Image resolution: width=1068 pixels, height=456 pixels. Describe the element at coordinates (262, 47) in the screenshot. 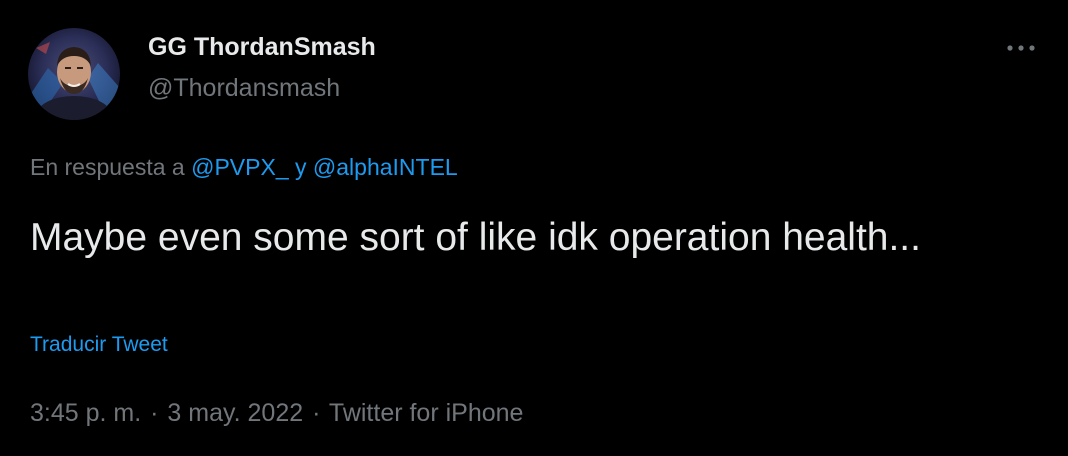

I see `author-display-name: GG ThordanSmash` at that location.